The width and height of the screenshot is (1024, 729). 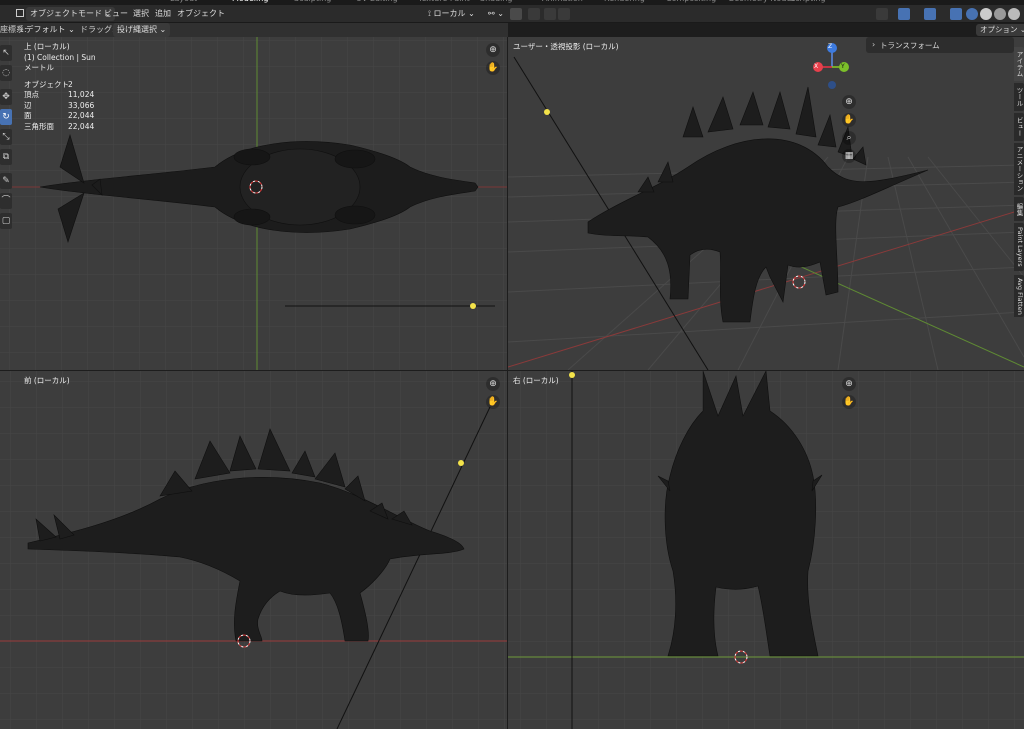 I want to click on stat-value: 11,024, so click(x=81, y=94).